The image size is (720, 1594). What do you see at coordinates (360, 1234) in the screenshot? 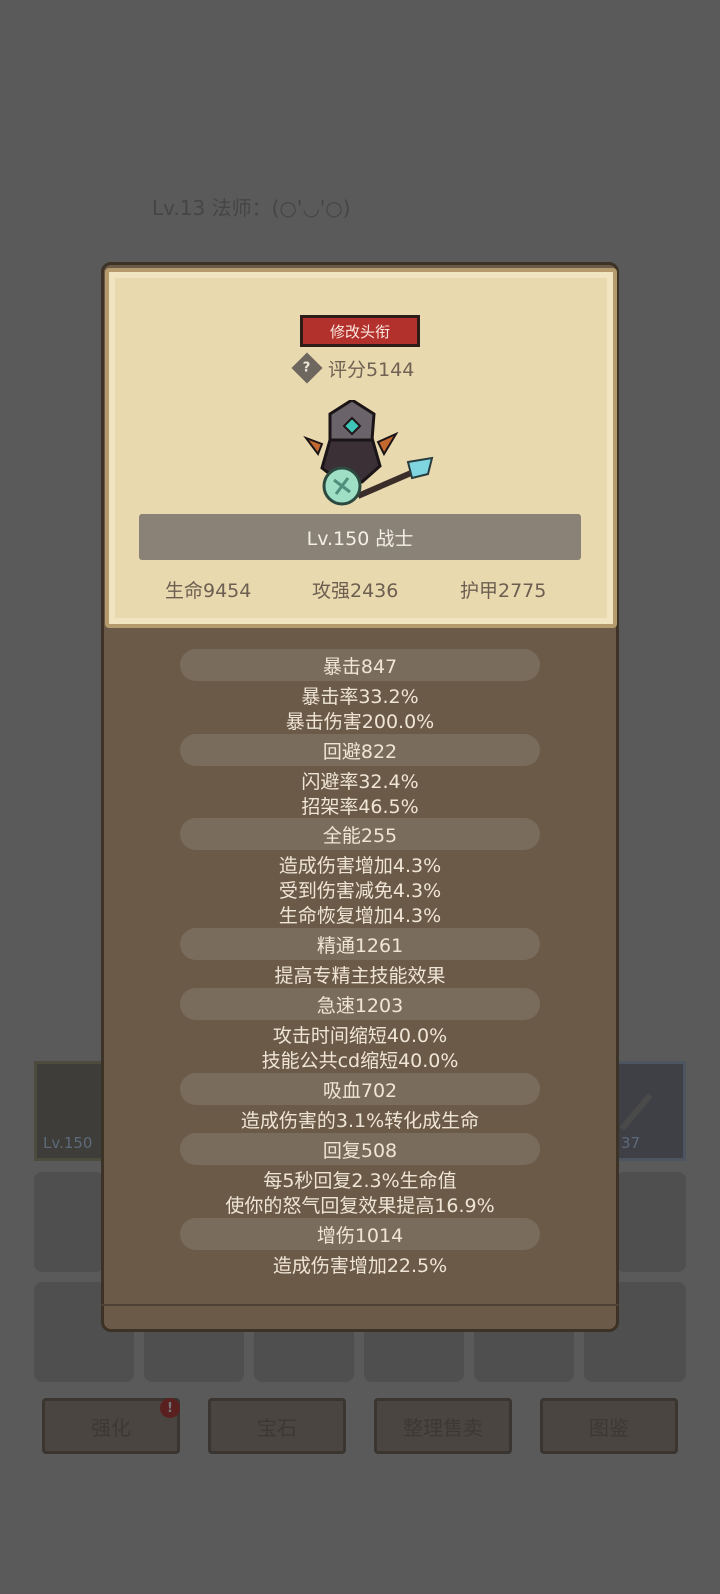
I see `stat-header-damage-boost: 增伤1014` at bounding box center [360, 1234].